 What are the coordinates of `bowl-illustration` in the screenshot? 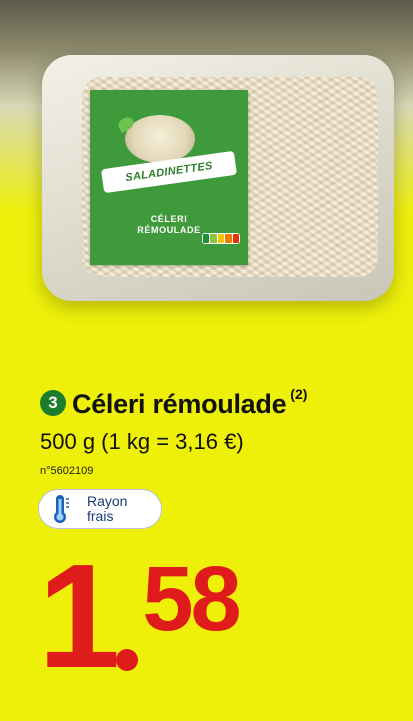 It's located at (160, 139).